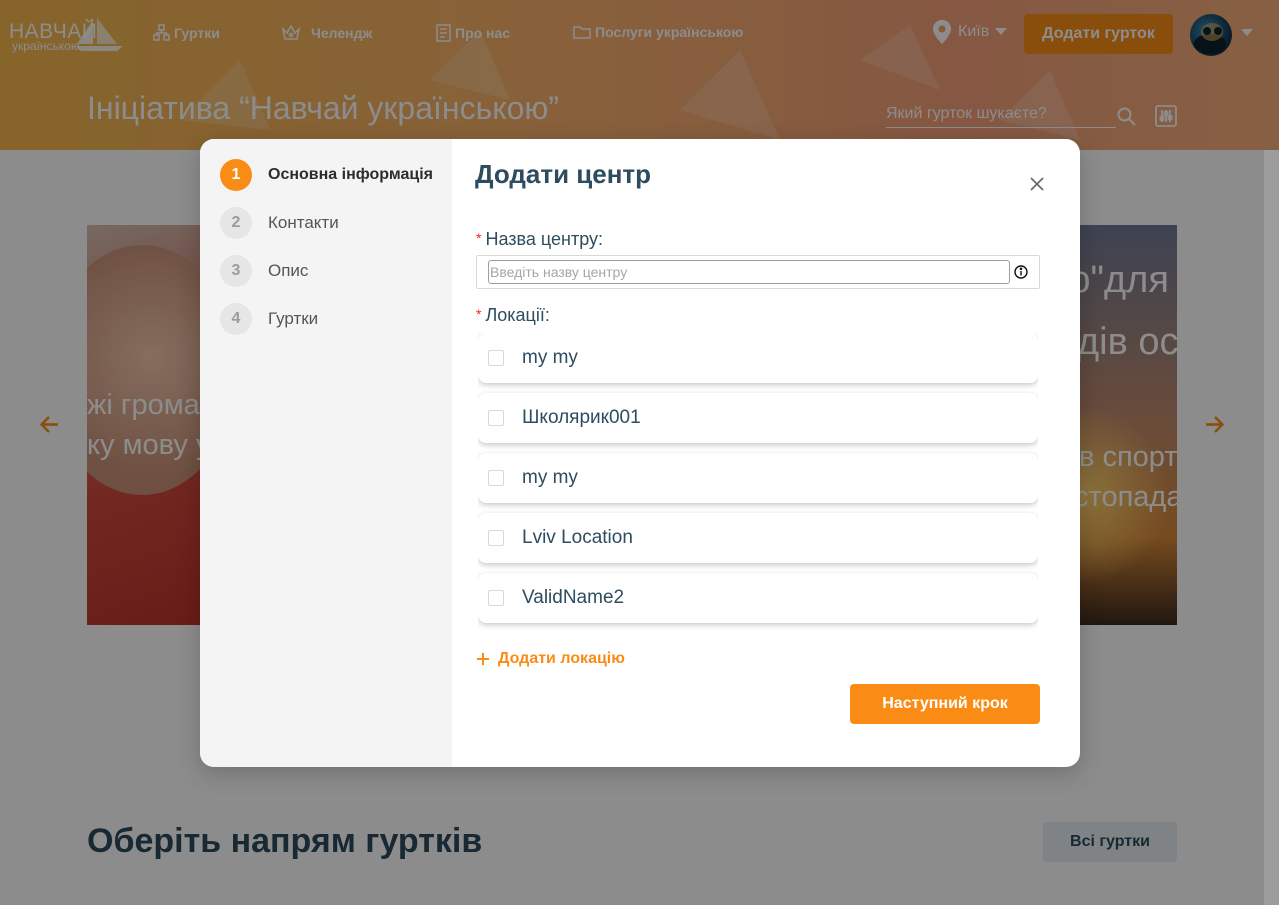 The image size is (1279, 905). I want to click on label-text: Назва центру, so click(541, 239).